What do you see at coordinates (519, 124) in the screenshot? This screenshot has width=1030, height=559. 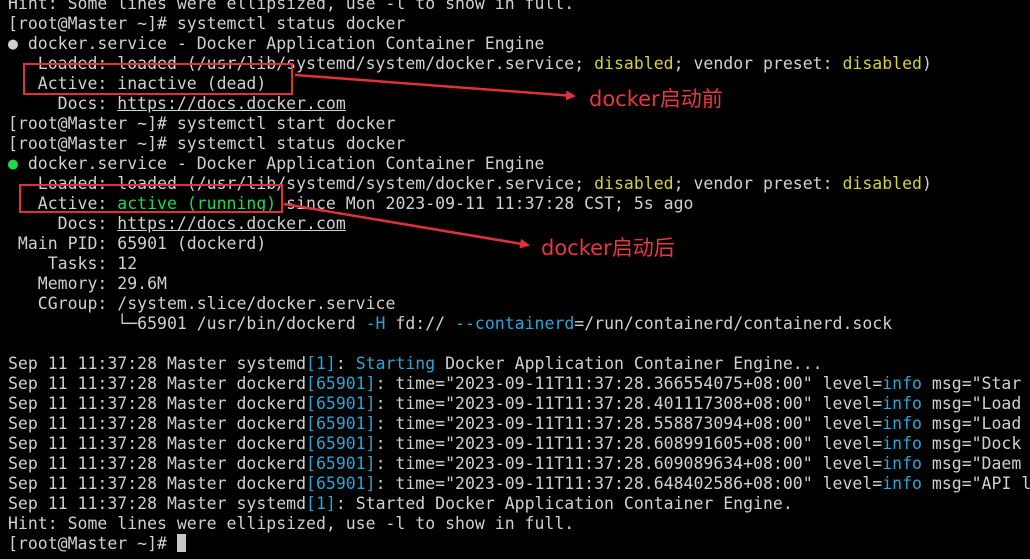 I see `terminal-line: [root@Master ~]# systemctl start docker` at bounding box center [519, 124].